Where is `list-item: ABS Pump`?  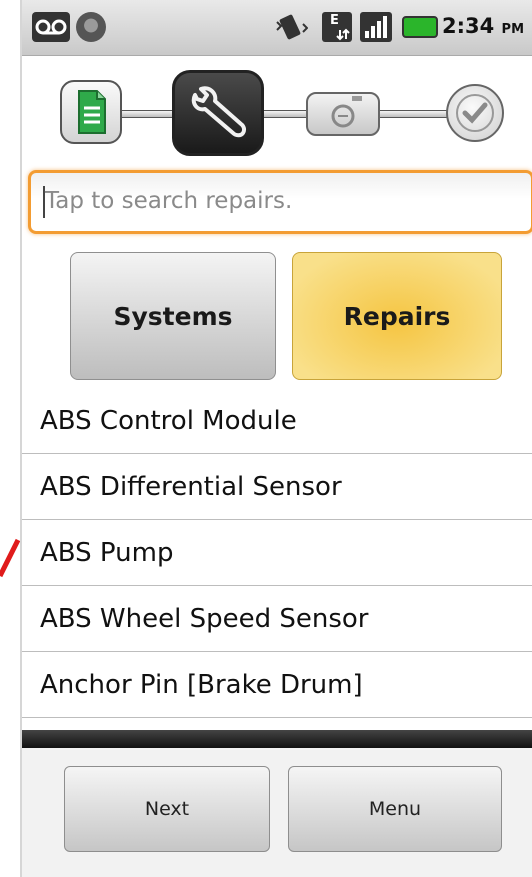
list-item: ABS Pump is located at coordinates (277, 553).